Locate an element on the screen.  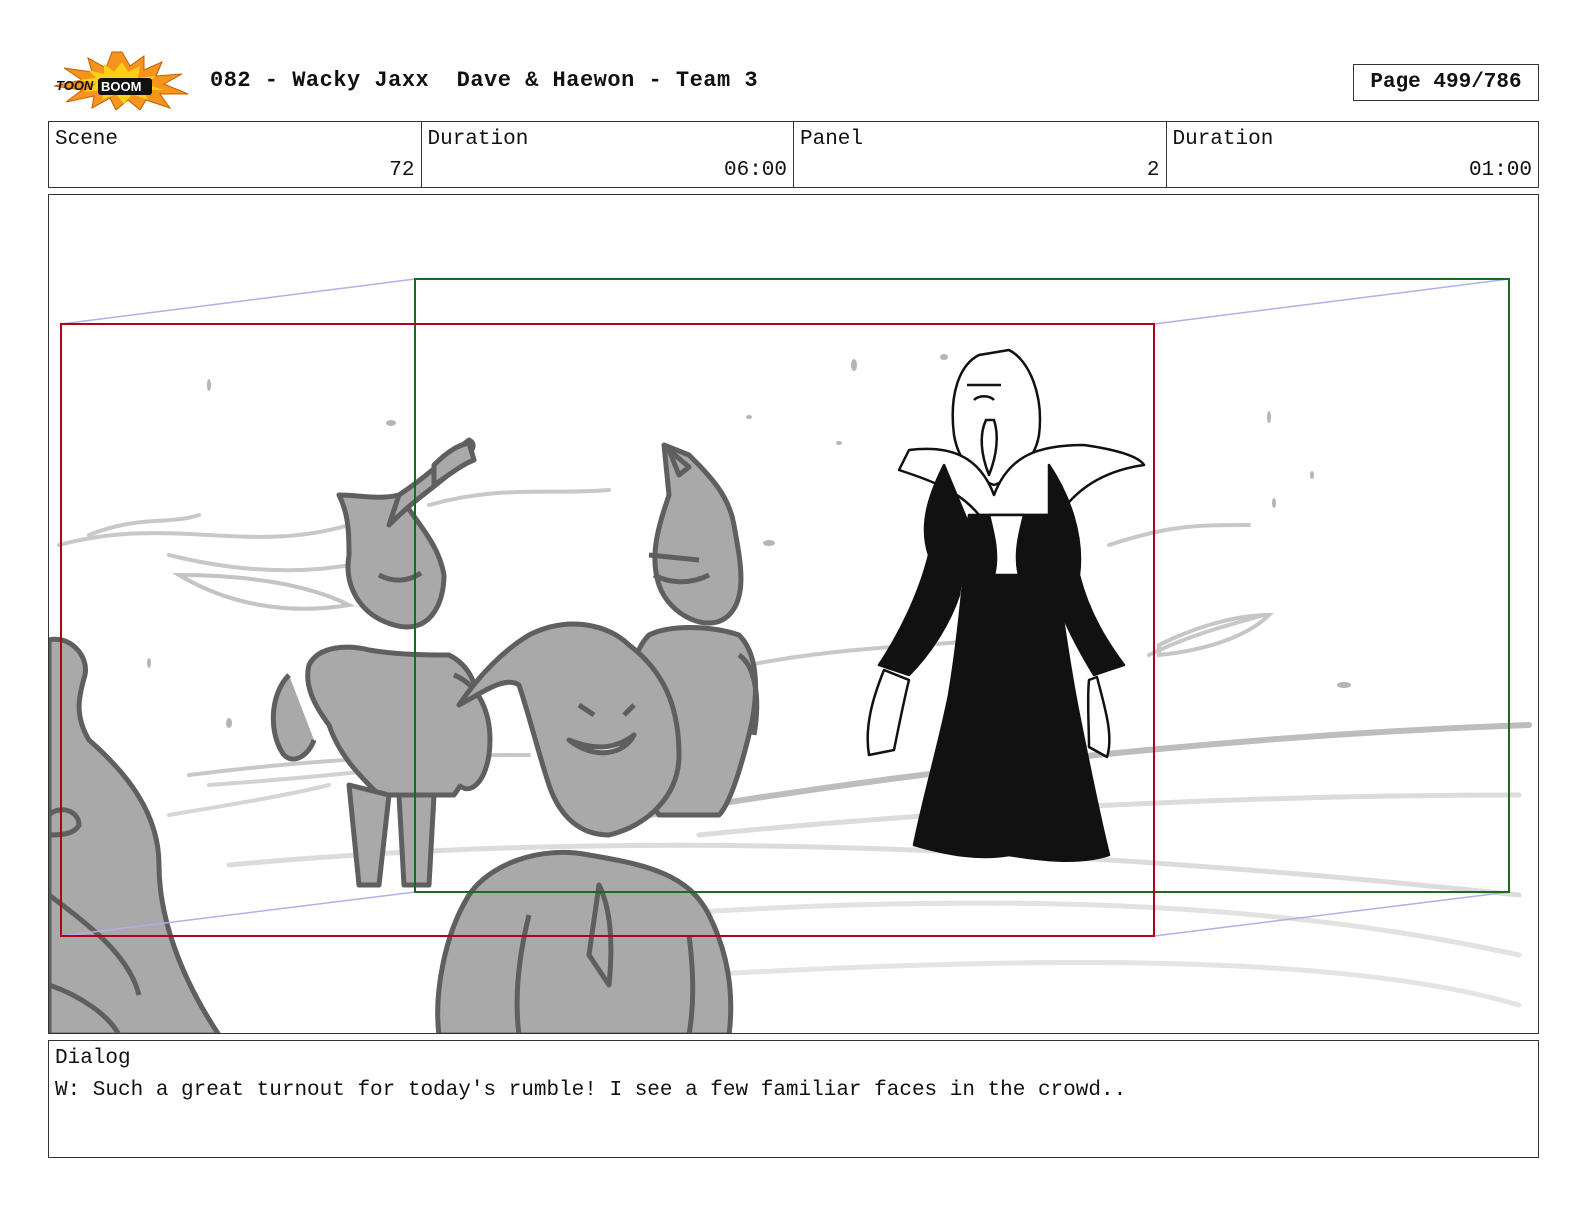
scene-cell: Scene 72 is located at coordinates (235, 154).